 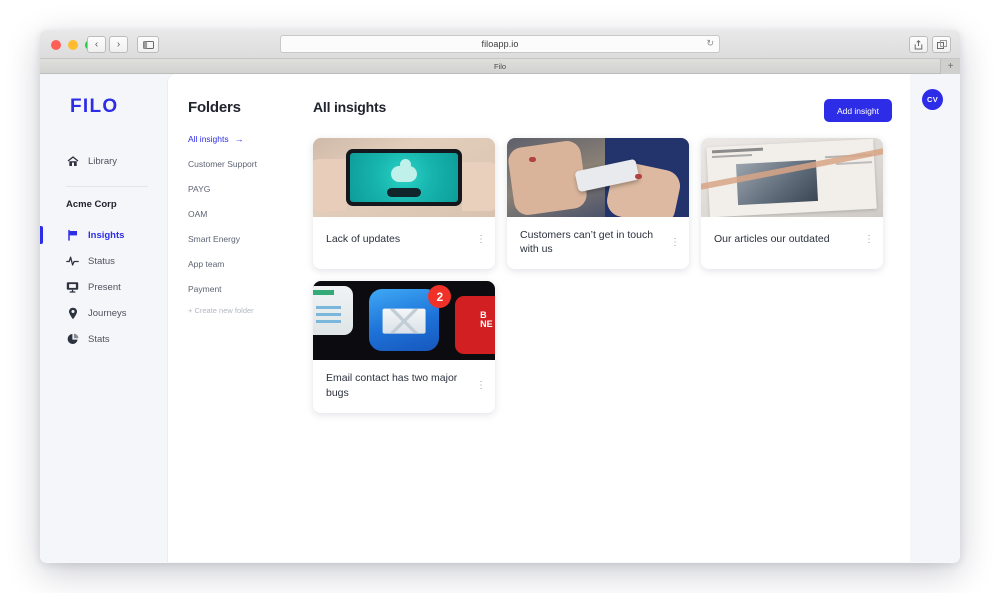 I want to click on add-insight-button: Add insight, so click(x=857, y=110).